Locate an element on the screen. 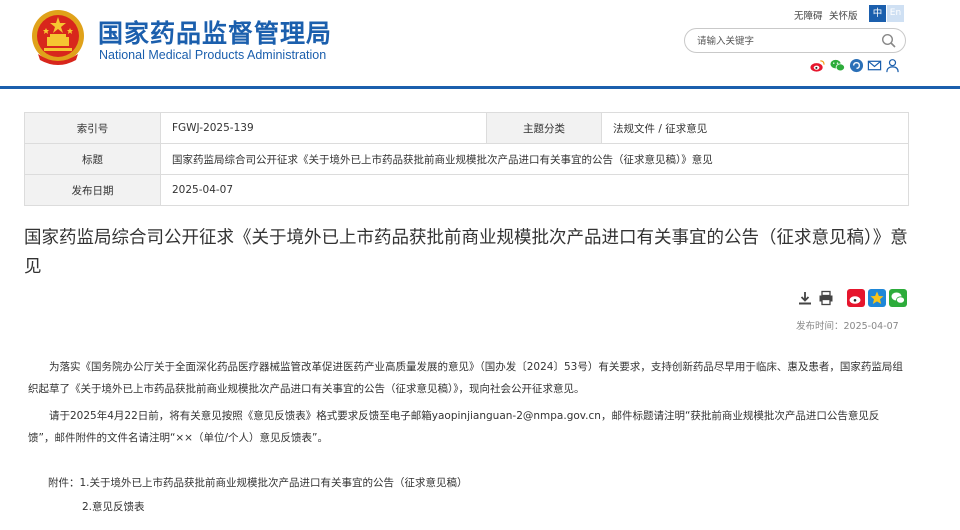  attachment-line: 2.意见反馈表 is located at coordinates (113, 506).